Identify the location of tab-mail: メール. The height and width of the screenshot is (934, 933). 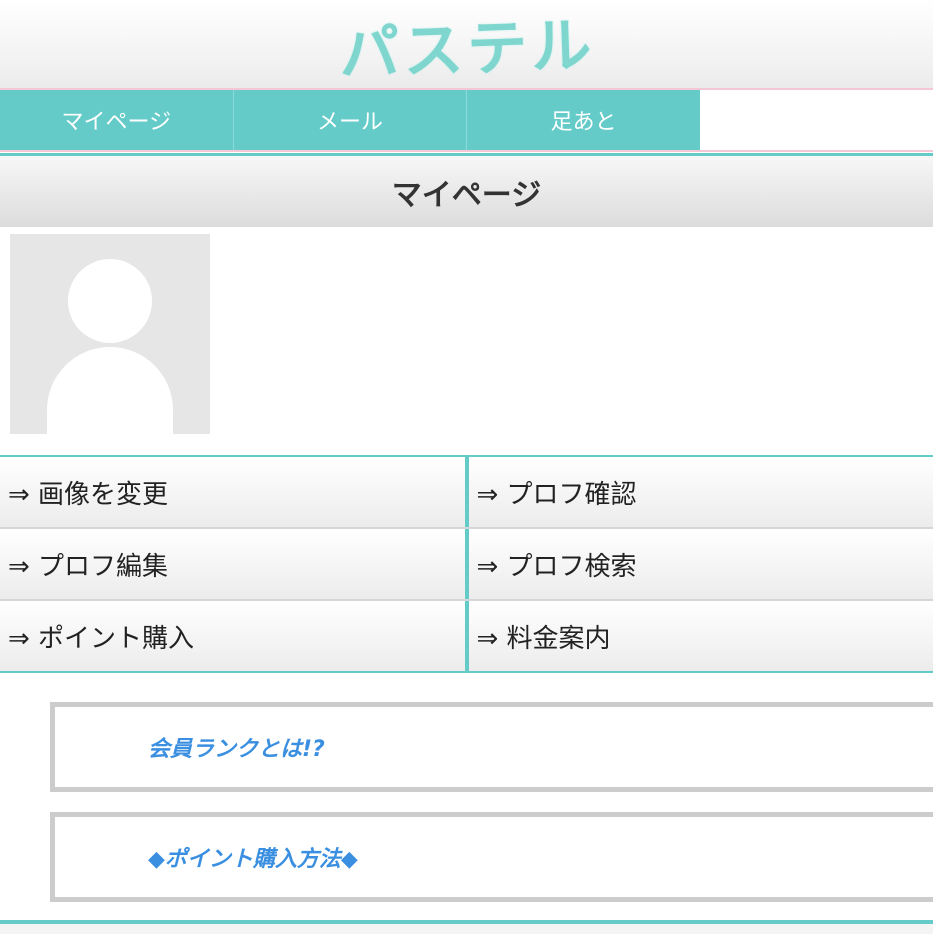
(351, 120).